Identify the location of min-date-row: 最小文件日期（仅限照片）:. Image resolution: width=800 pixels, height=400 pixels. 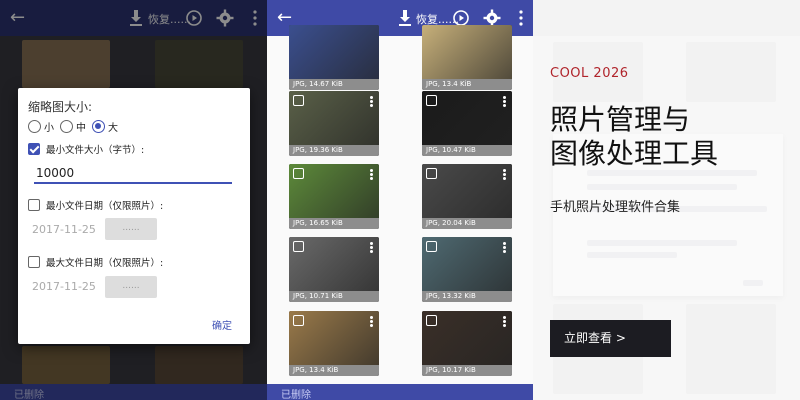
(95, 205).